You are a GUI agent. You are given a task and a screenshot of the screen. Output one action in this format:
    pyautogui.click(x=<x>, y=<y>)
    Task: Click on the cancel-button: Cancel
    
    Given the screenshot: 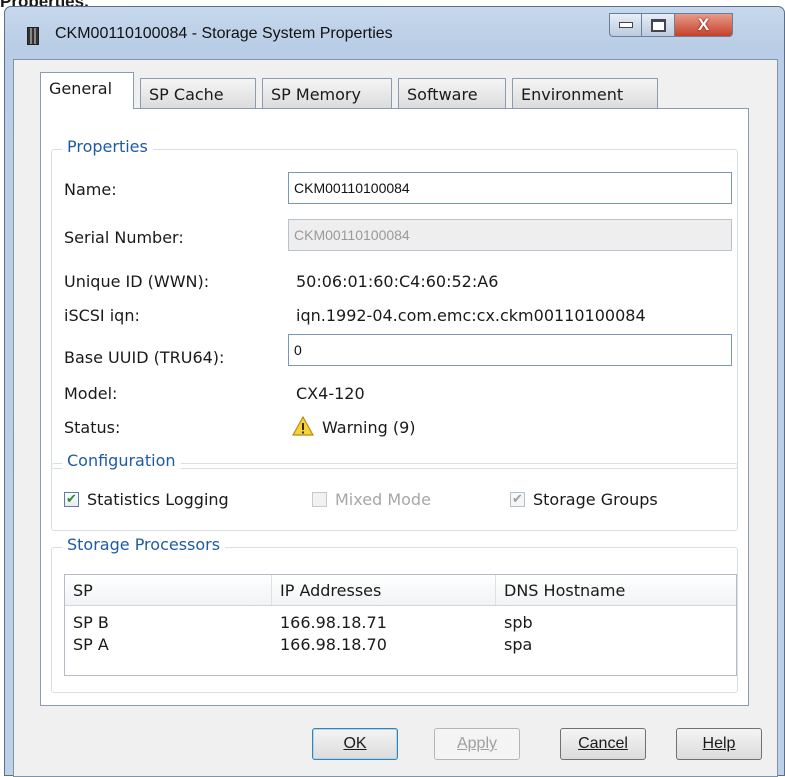 What is the action you would take?
    pyautogui.click(x=603, y=744)
    